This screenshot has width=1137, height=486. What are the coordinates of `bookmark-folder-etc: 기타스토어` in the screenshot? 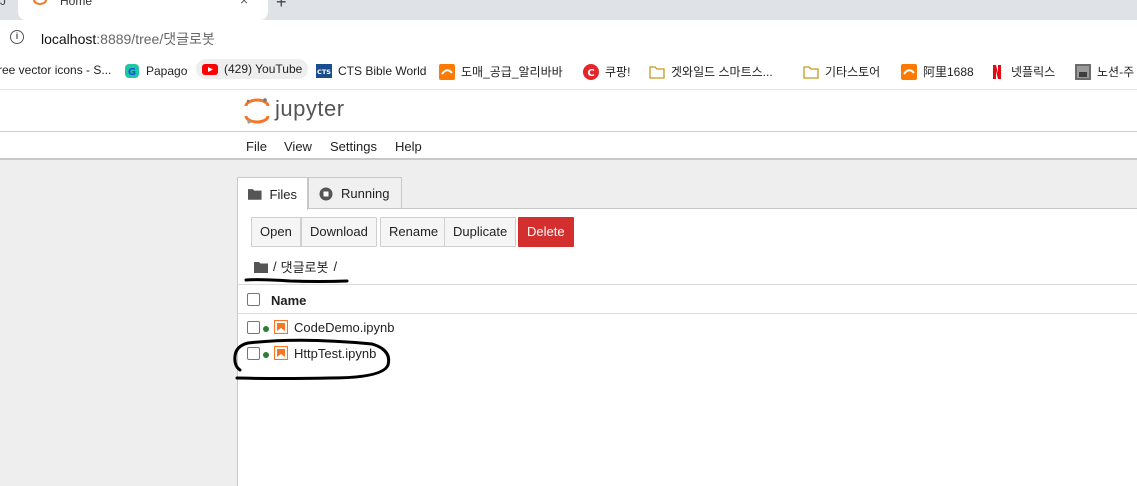 It's located at (841, 71).